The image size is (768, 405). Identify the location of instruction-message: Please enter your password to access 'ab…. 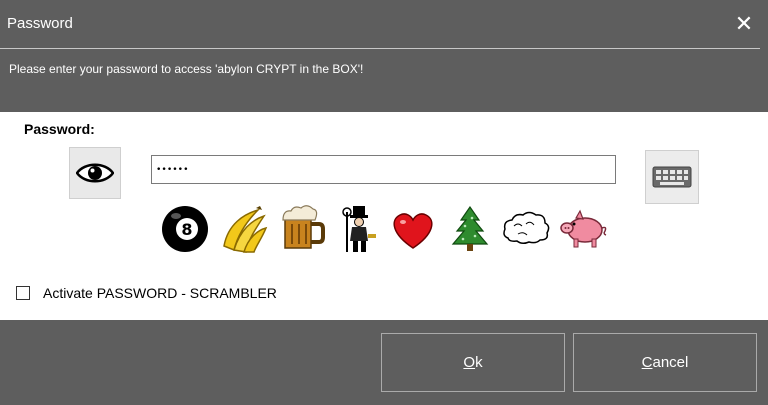
(186, 69).